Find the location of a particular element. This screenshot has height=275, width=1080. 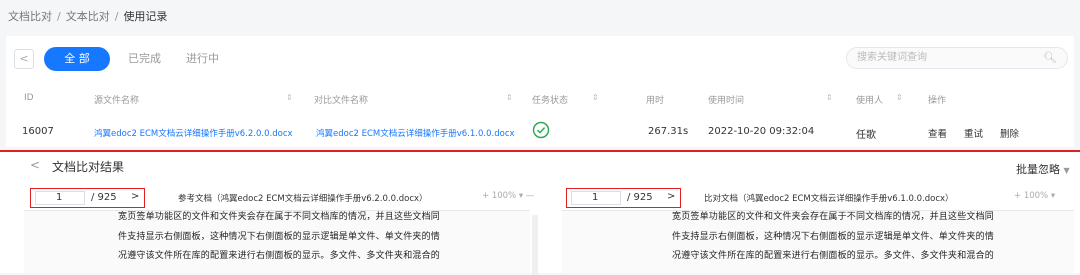

right-zoom-value: 100% is located at coordinates (1036, 196).